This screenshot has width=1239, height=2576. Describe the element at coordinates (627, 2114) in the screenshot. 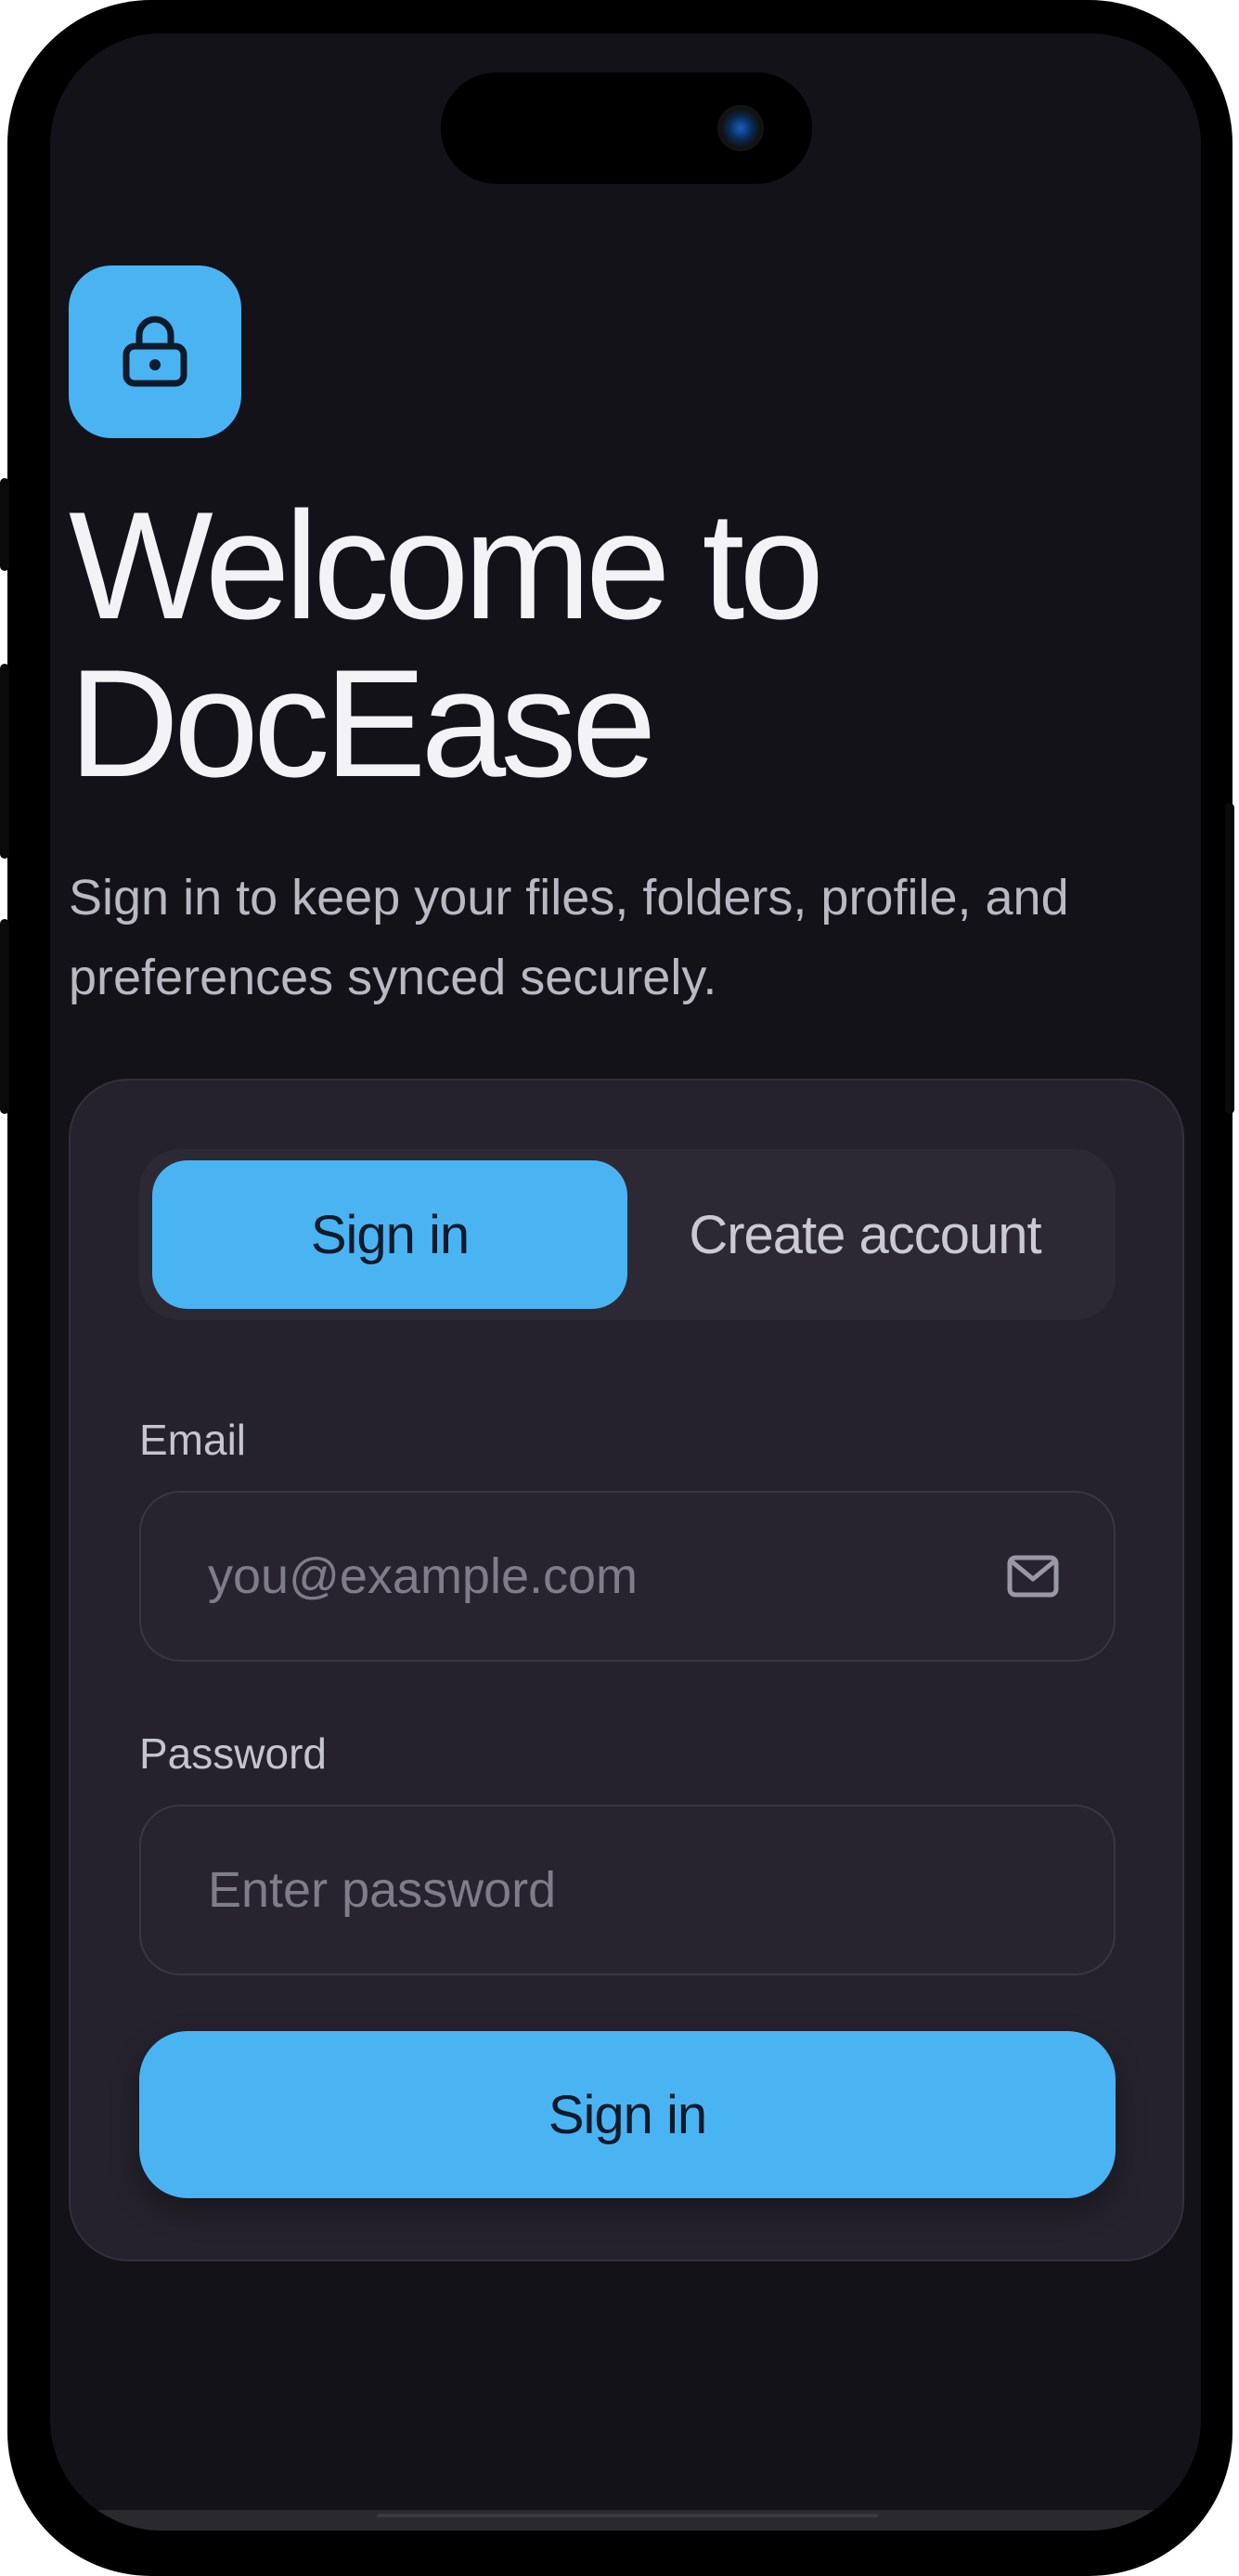

I see `sign-in-button: Sign in` at that location.